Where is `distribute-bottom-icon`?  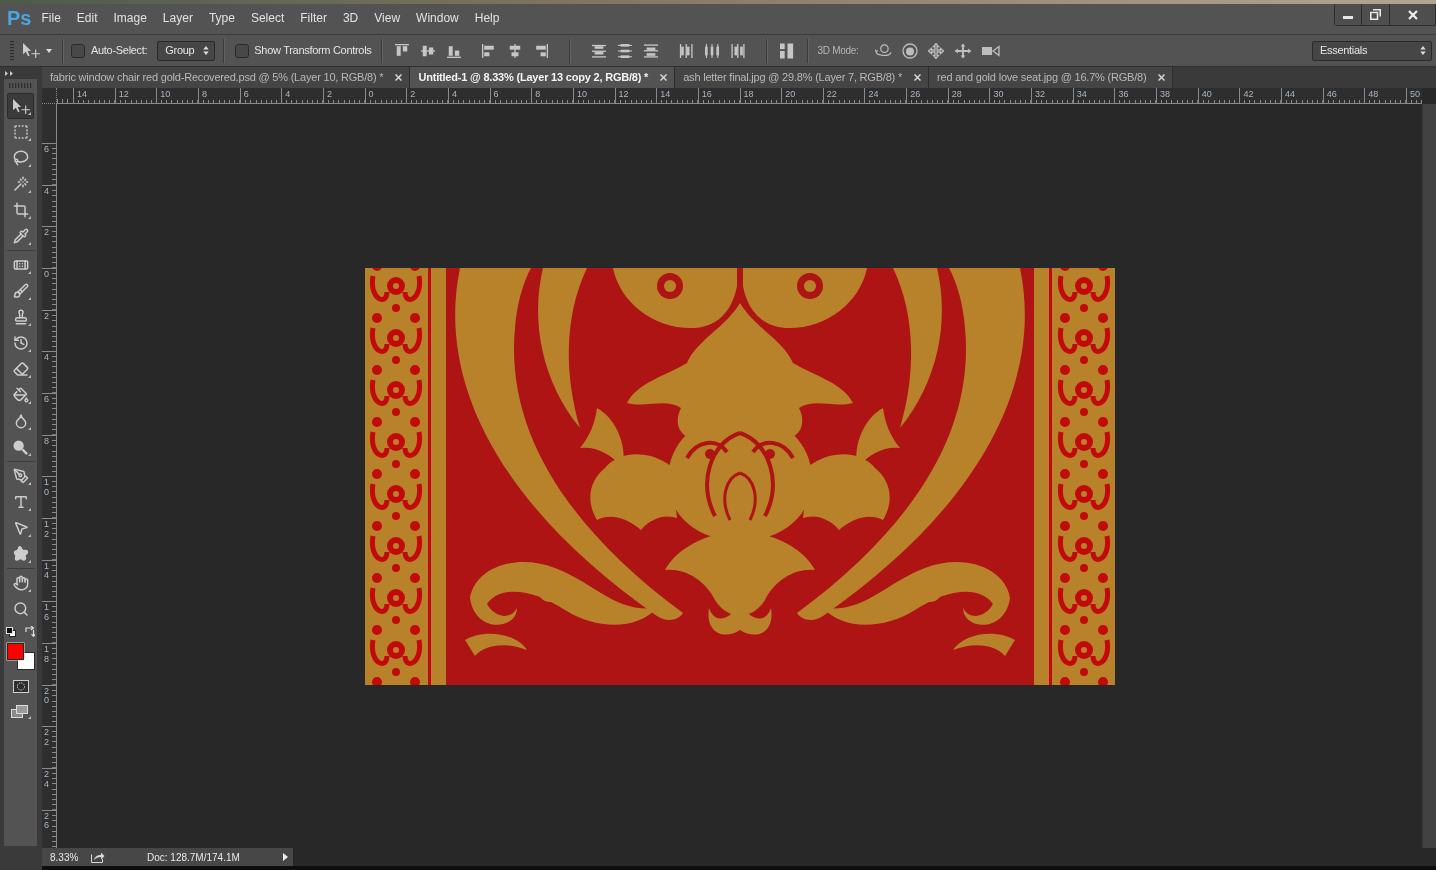 distribute-bottom-icon is located at coordinates (650, 50).